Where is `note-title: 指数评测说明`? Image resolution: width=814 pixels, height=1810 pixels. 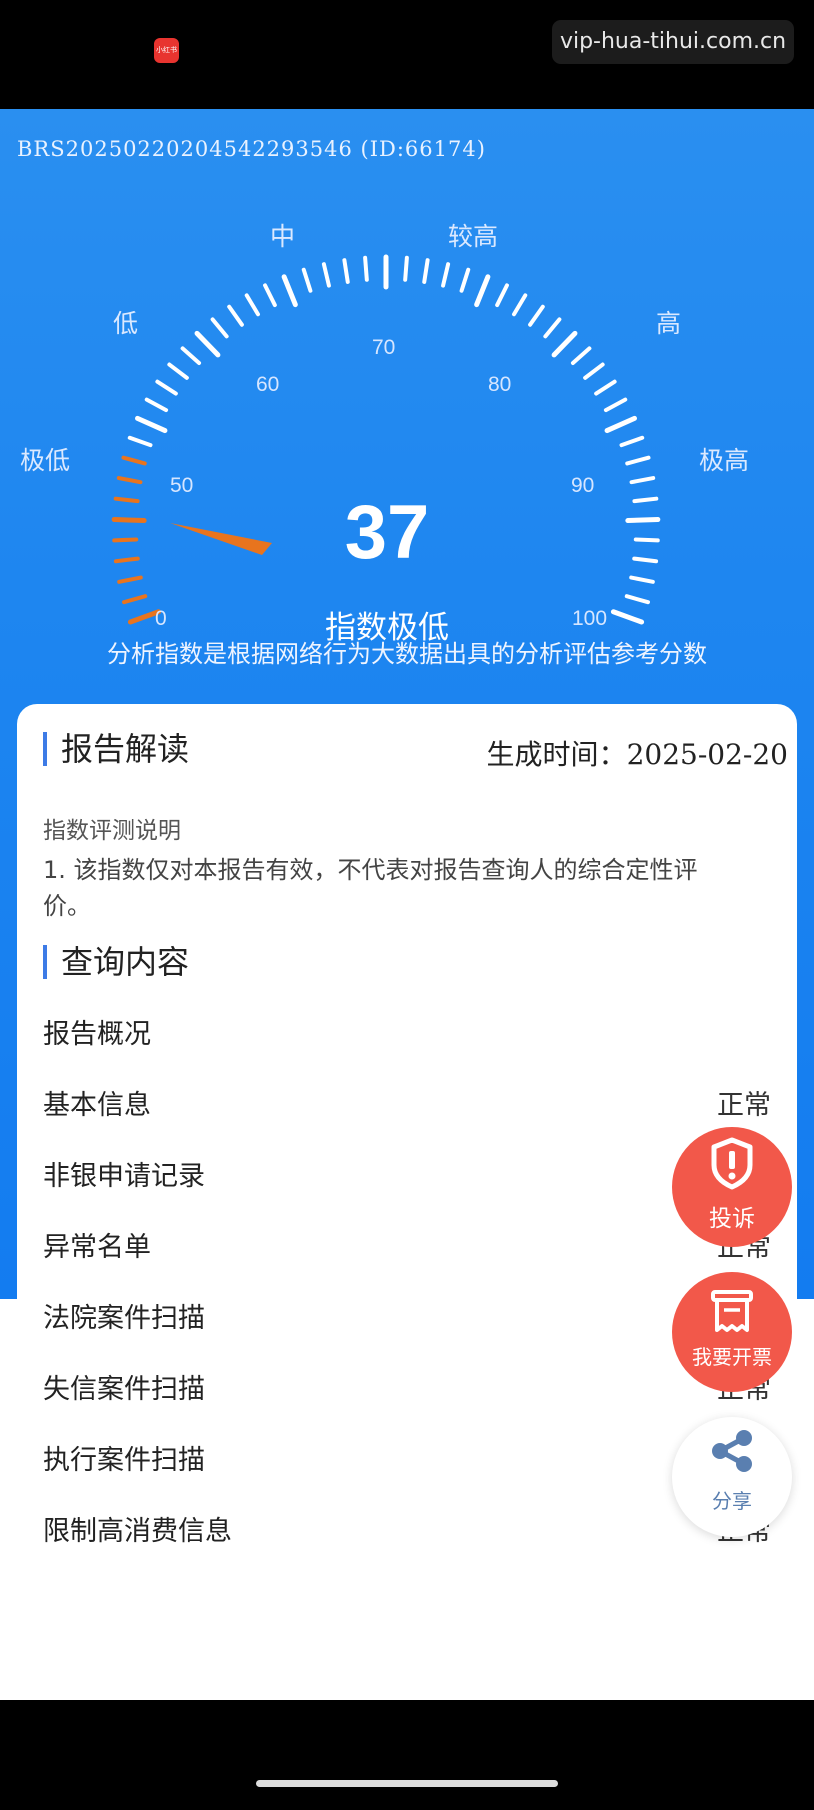 note-title: 指数评测说明 is located at coordinates (112, 831).